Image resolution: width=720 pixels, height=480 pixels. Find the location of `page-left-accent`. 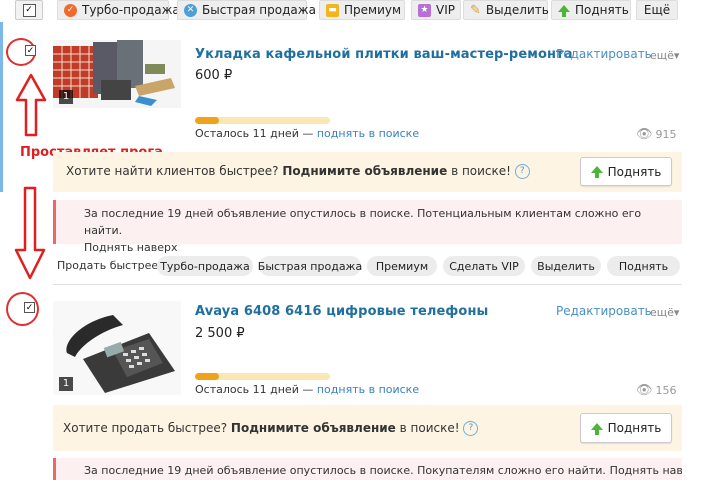

page-left-accent is located at coordinates (1, 107).